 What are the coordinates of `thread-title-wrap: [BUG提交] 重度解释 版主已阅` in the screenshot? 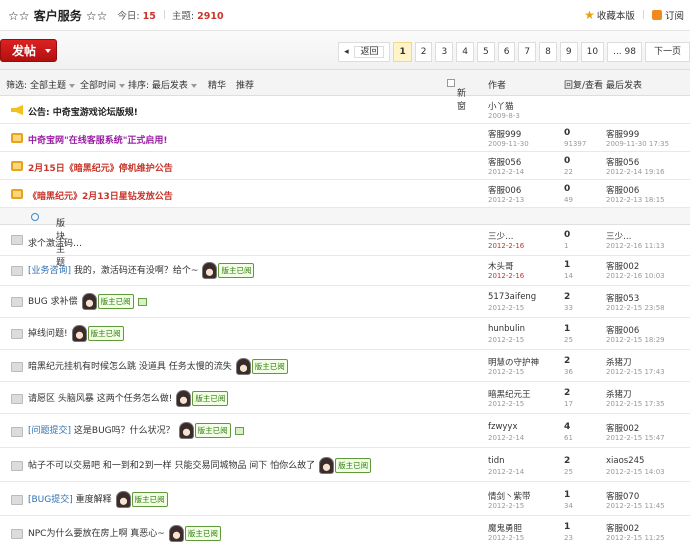 It's located at (98, 499).